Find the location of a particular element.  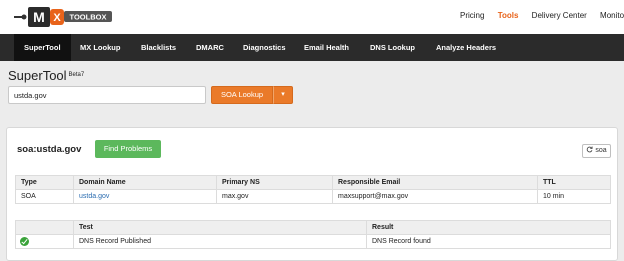

svg-text: X is located at coordinates (57, 18).